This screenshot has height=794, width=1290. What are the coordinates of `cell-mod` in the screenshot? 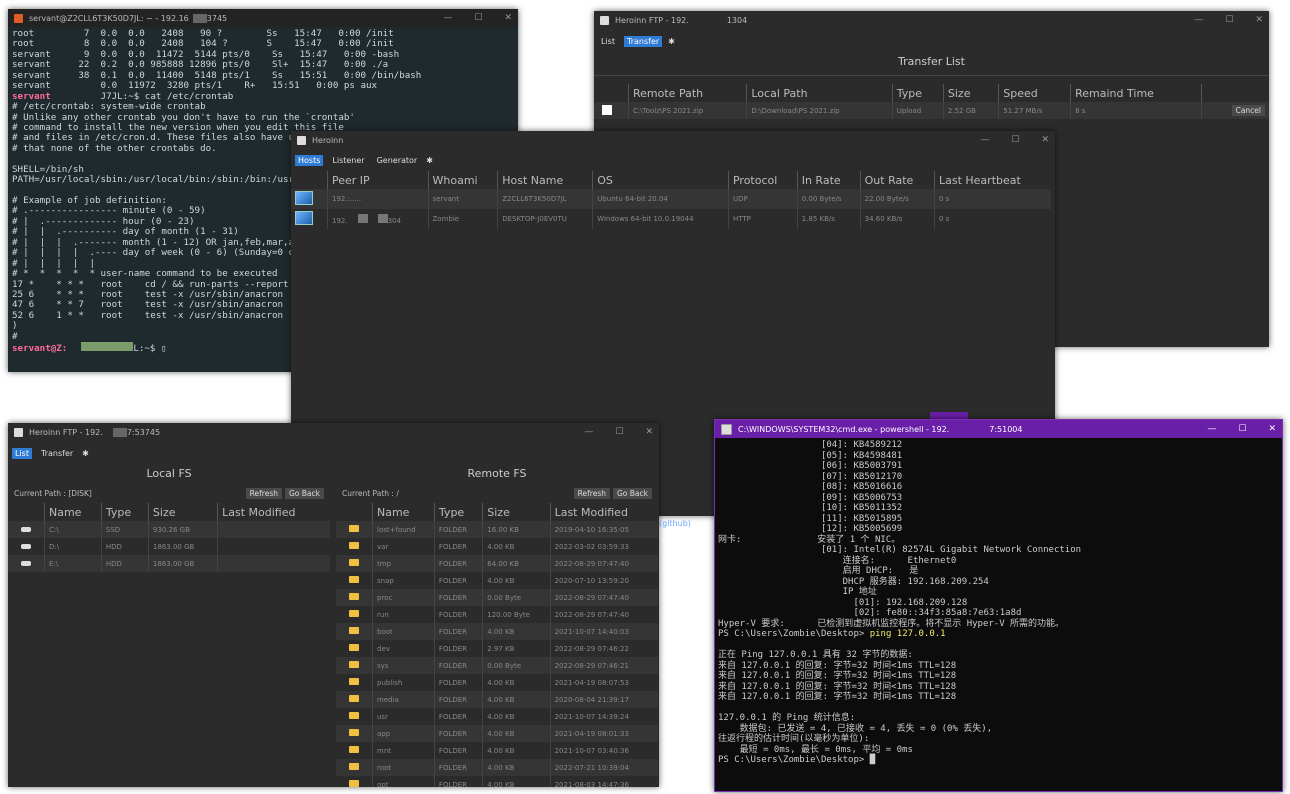 It's located at (273, 529).